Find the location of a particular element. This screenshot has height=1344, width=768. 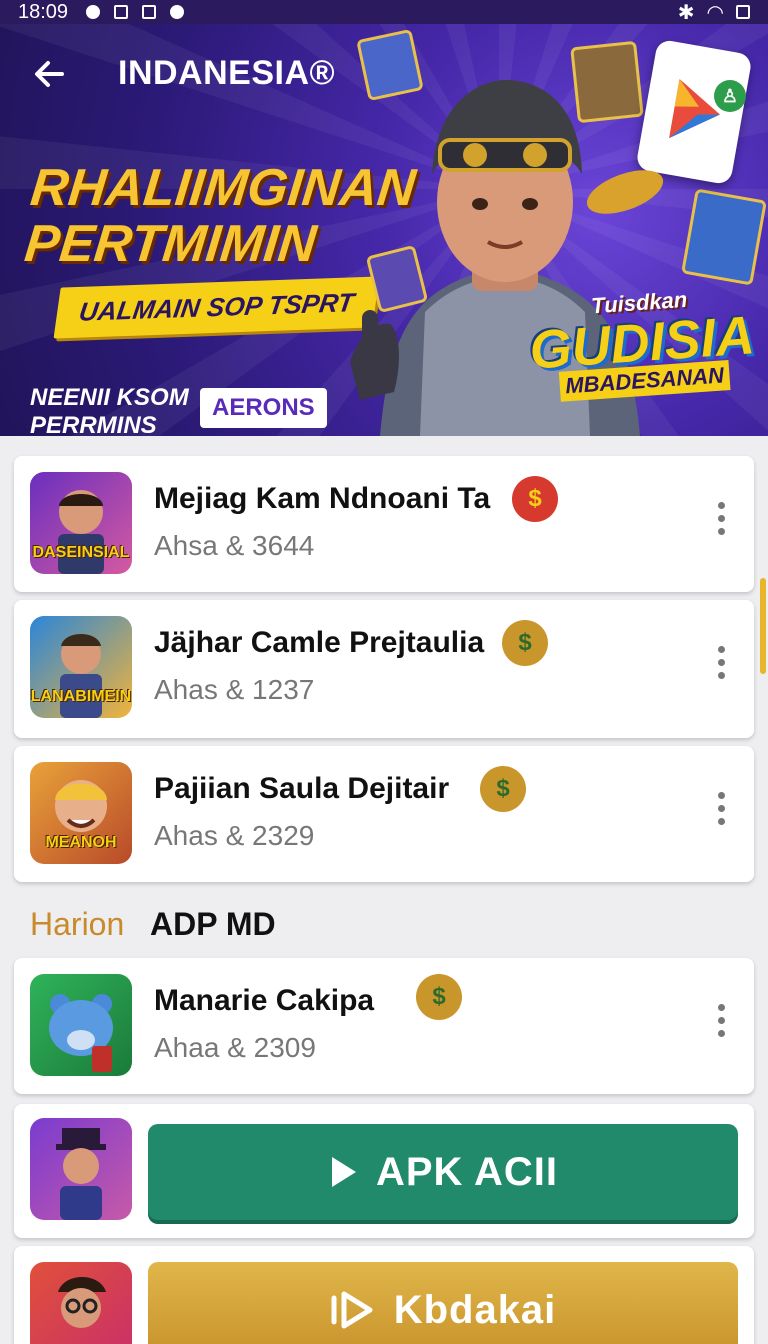

status-bar: 18:09 ✱ ◠ is located at coordinates (384, 12).